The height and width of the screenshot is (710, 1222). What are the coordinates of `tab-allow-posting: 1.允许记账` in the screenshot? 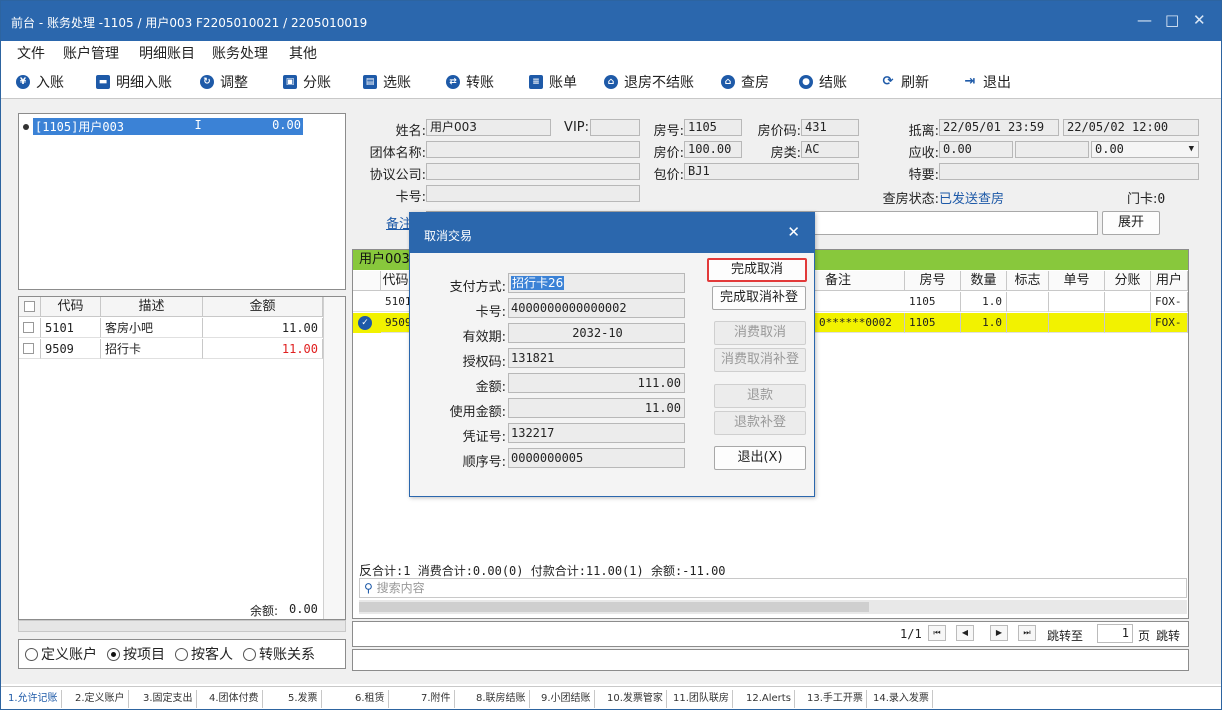 It's located at (33, 699).